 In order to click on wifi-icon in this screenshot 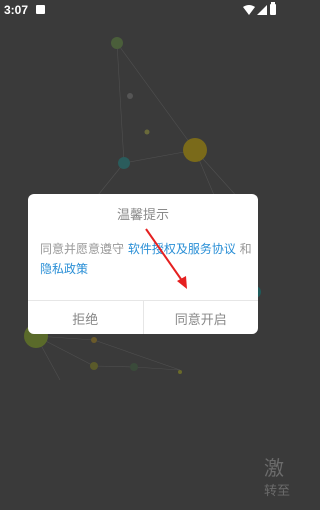, I will do `click(249, 10)`.